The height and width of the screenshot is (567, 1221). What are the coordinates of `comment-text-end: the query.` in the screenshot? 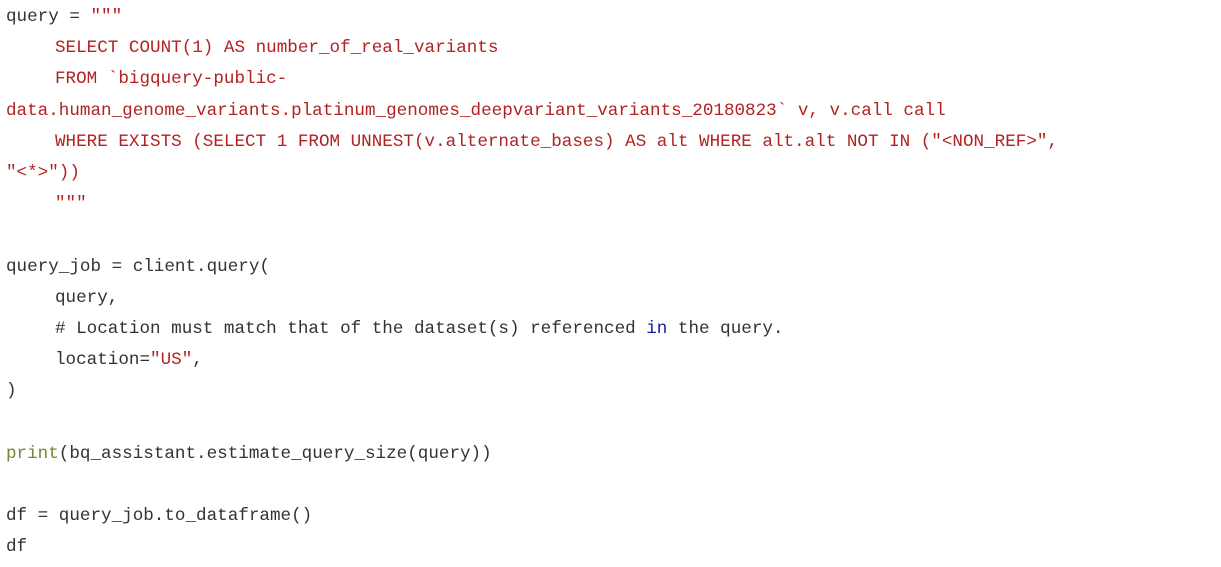 It's located at (725, 328).